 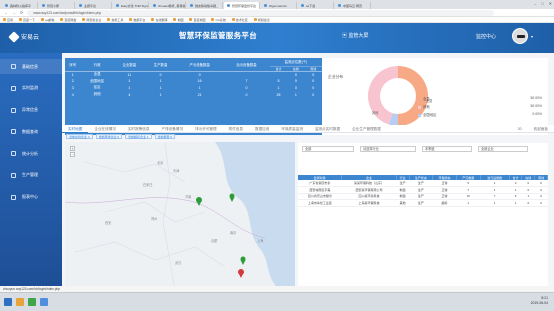 I want to click on browser-tab: 森林防火指挥平, so click(x=20, y=5).